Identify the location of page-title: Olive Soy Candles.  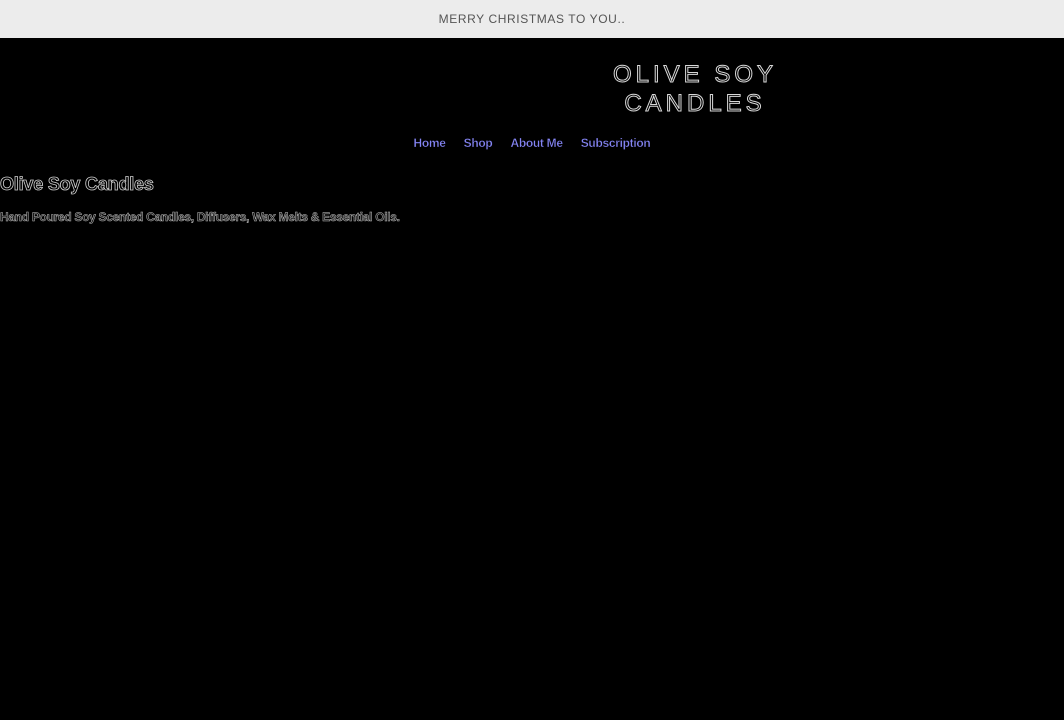
(77, 184).